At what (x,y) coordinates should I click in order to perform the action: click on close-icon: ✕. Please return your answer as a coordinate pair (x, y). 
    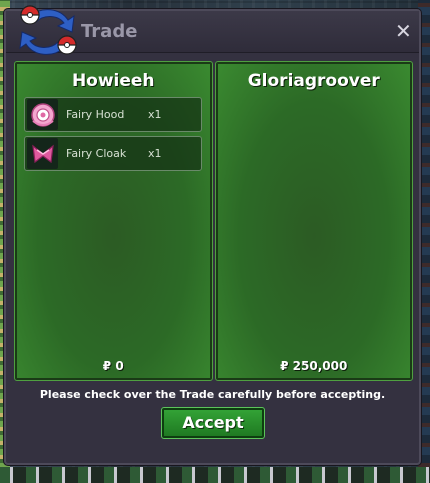
    Looking at the image, I should click on (403, 31).